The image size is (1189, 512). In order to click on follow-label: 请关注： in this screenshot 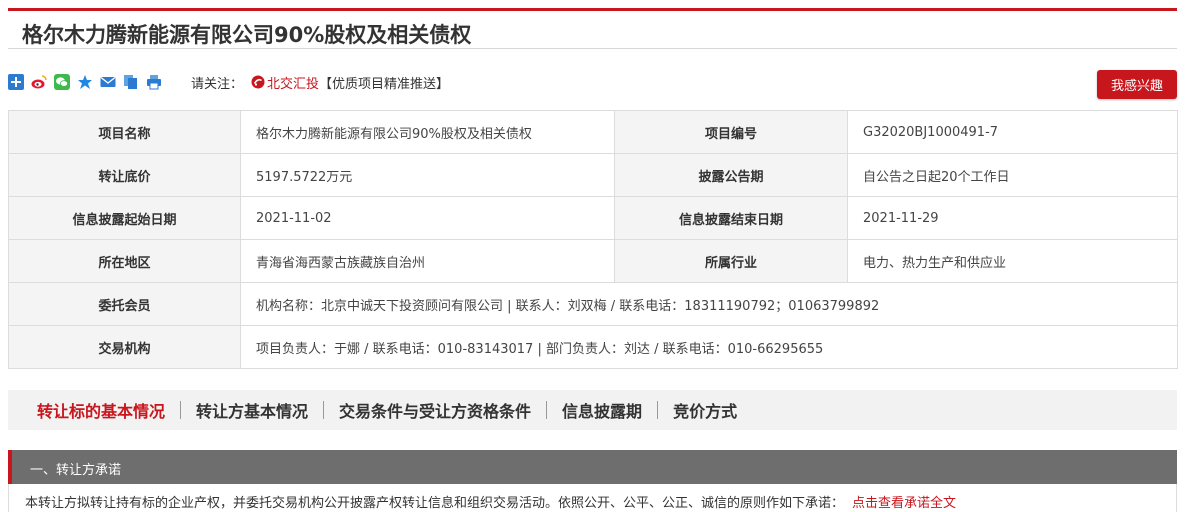, I will do `click(217, 84)`.